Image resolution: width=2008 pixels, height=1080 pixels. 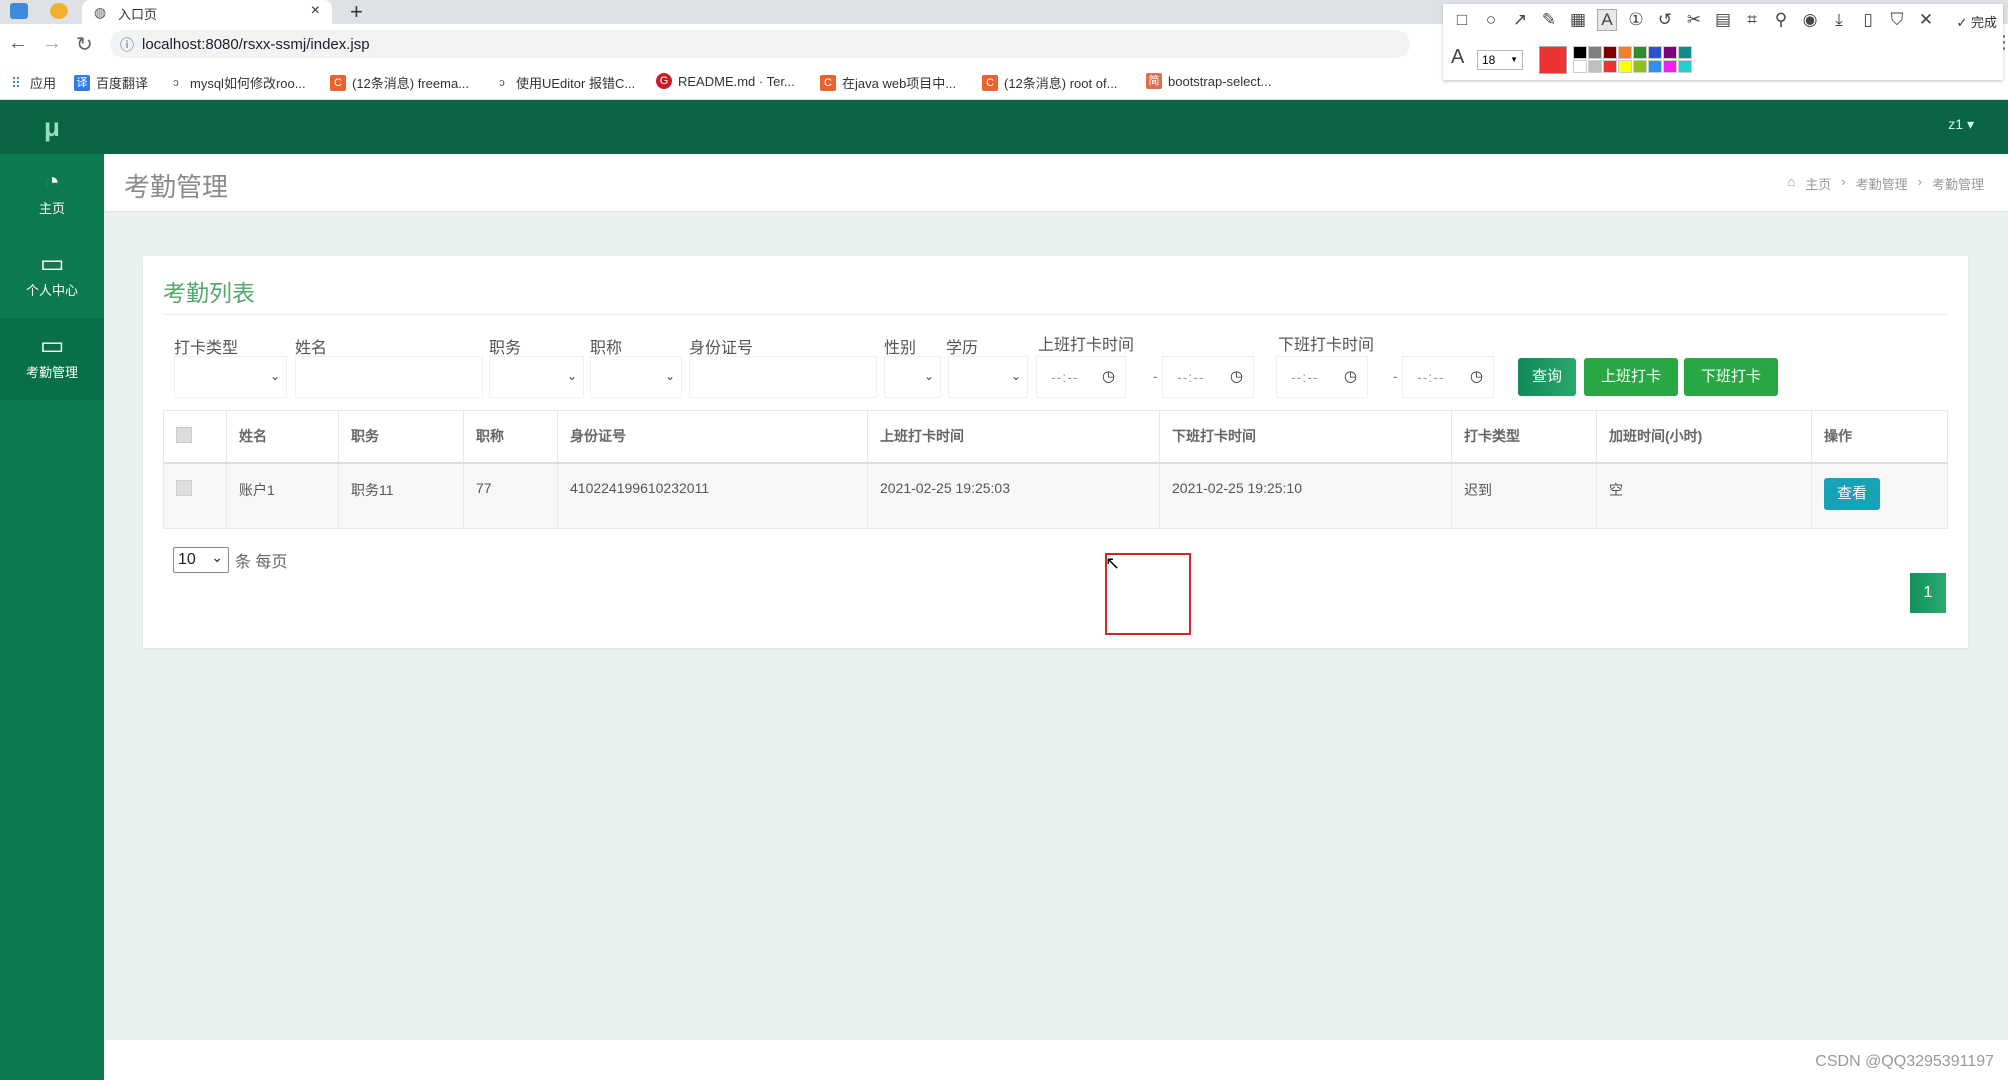 What do you see at coordinates (1882, 183) in the screenshot?
I see `breadcrumb-item: 考勤管理` at bounding box center [1882, 183].